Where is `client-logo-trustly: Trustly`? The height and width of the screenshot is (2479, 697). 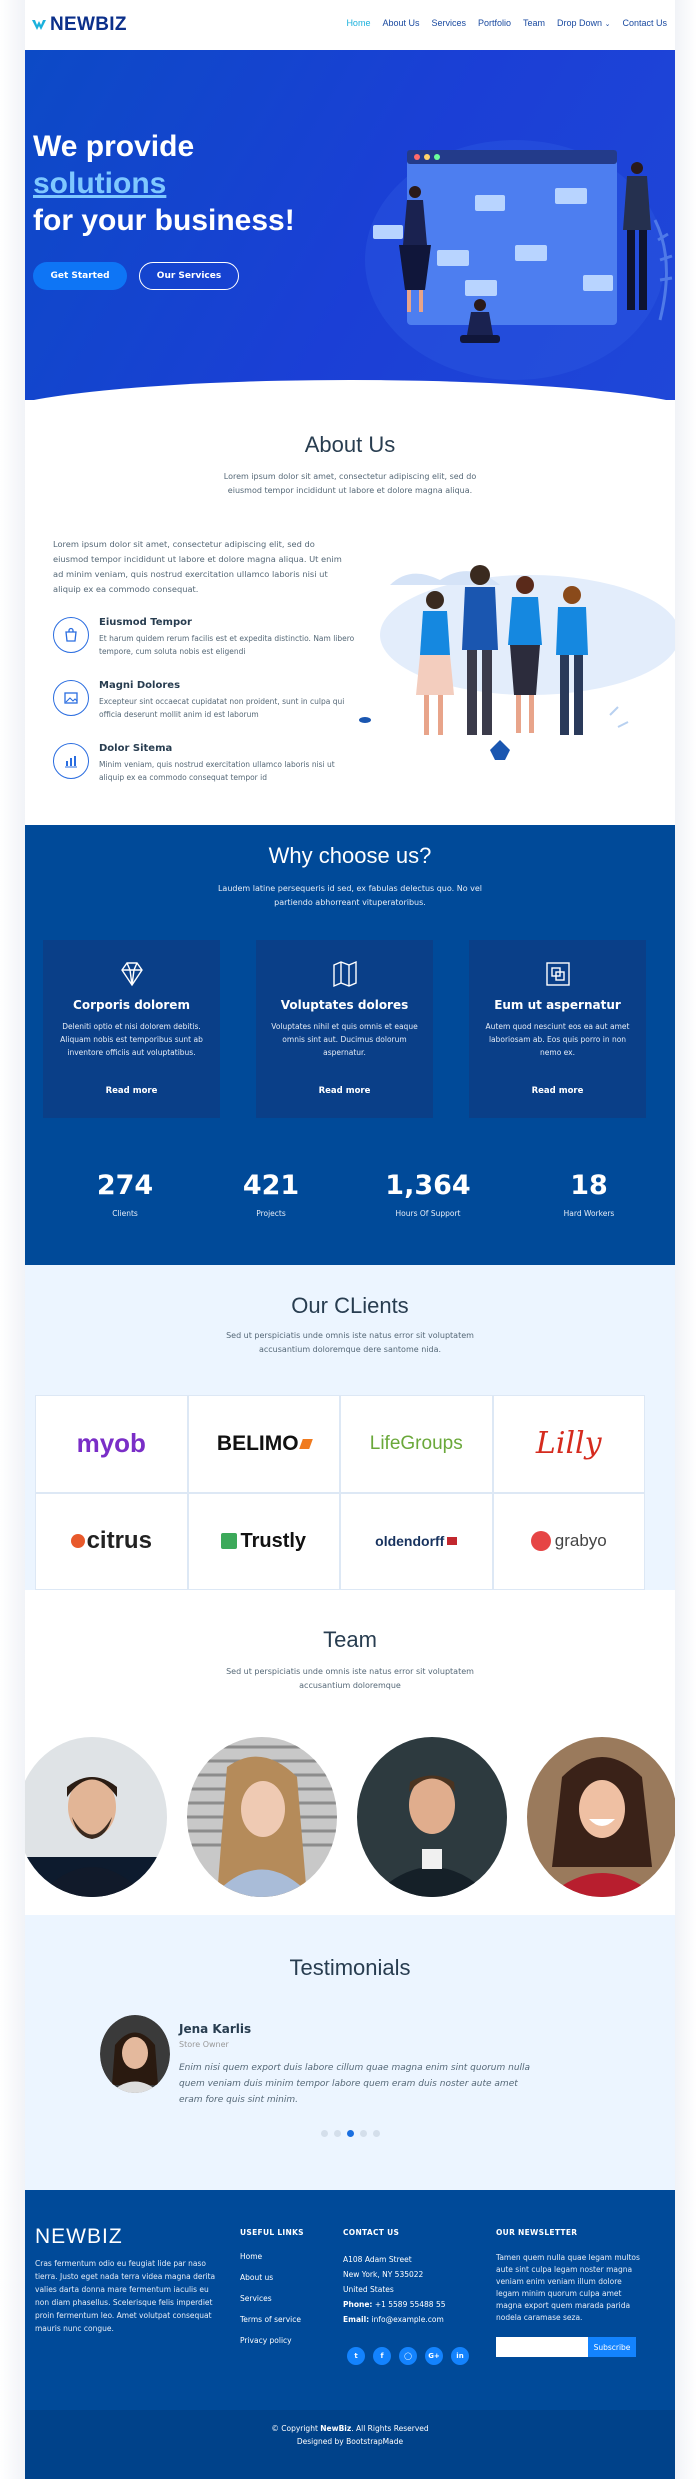
client-logo-trustly: Trustly is located at coordinates (263, 1541).